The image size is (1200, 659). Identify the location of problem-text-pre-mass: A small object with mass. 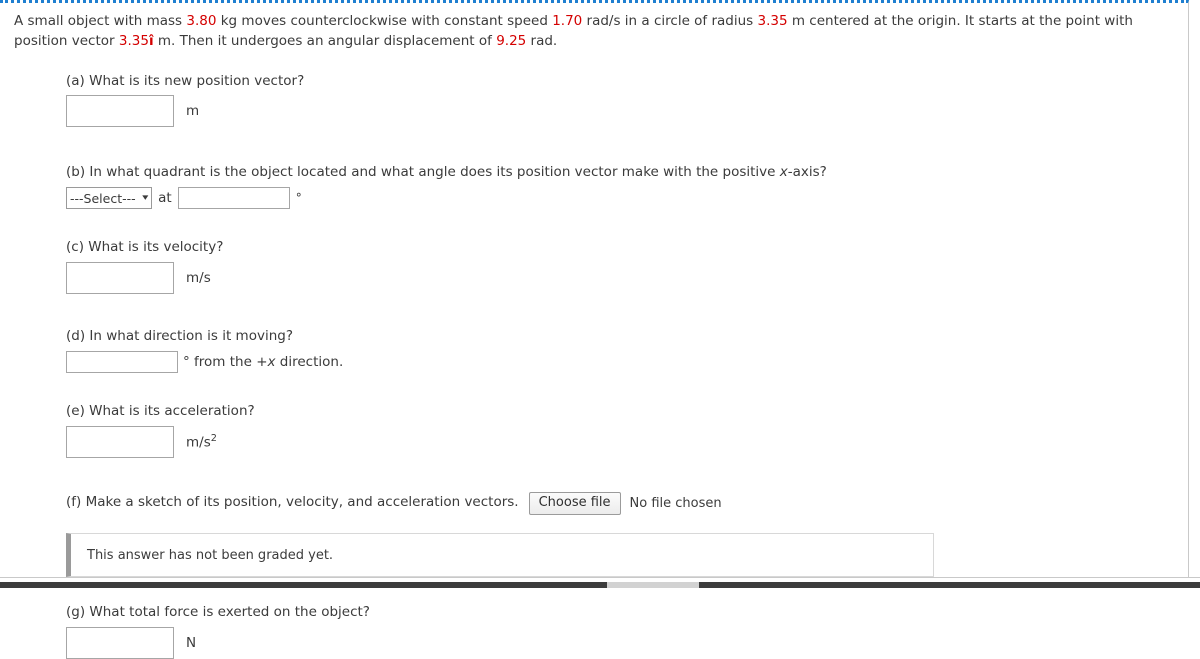
(100, 21).